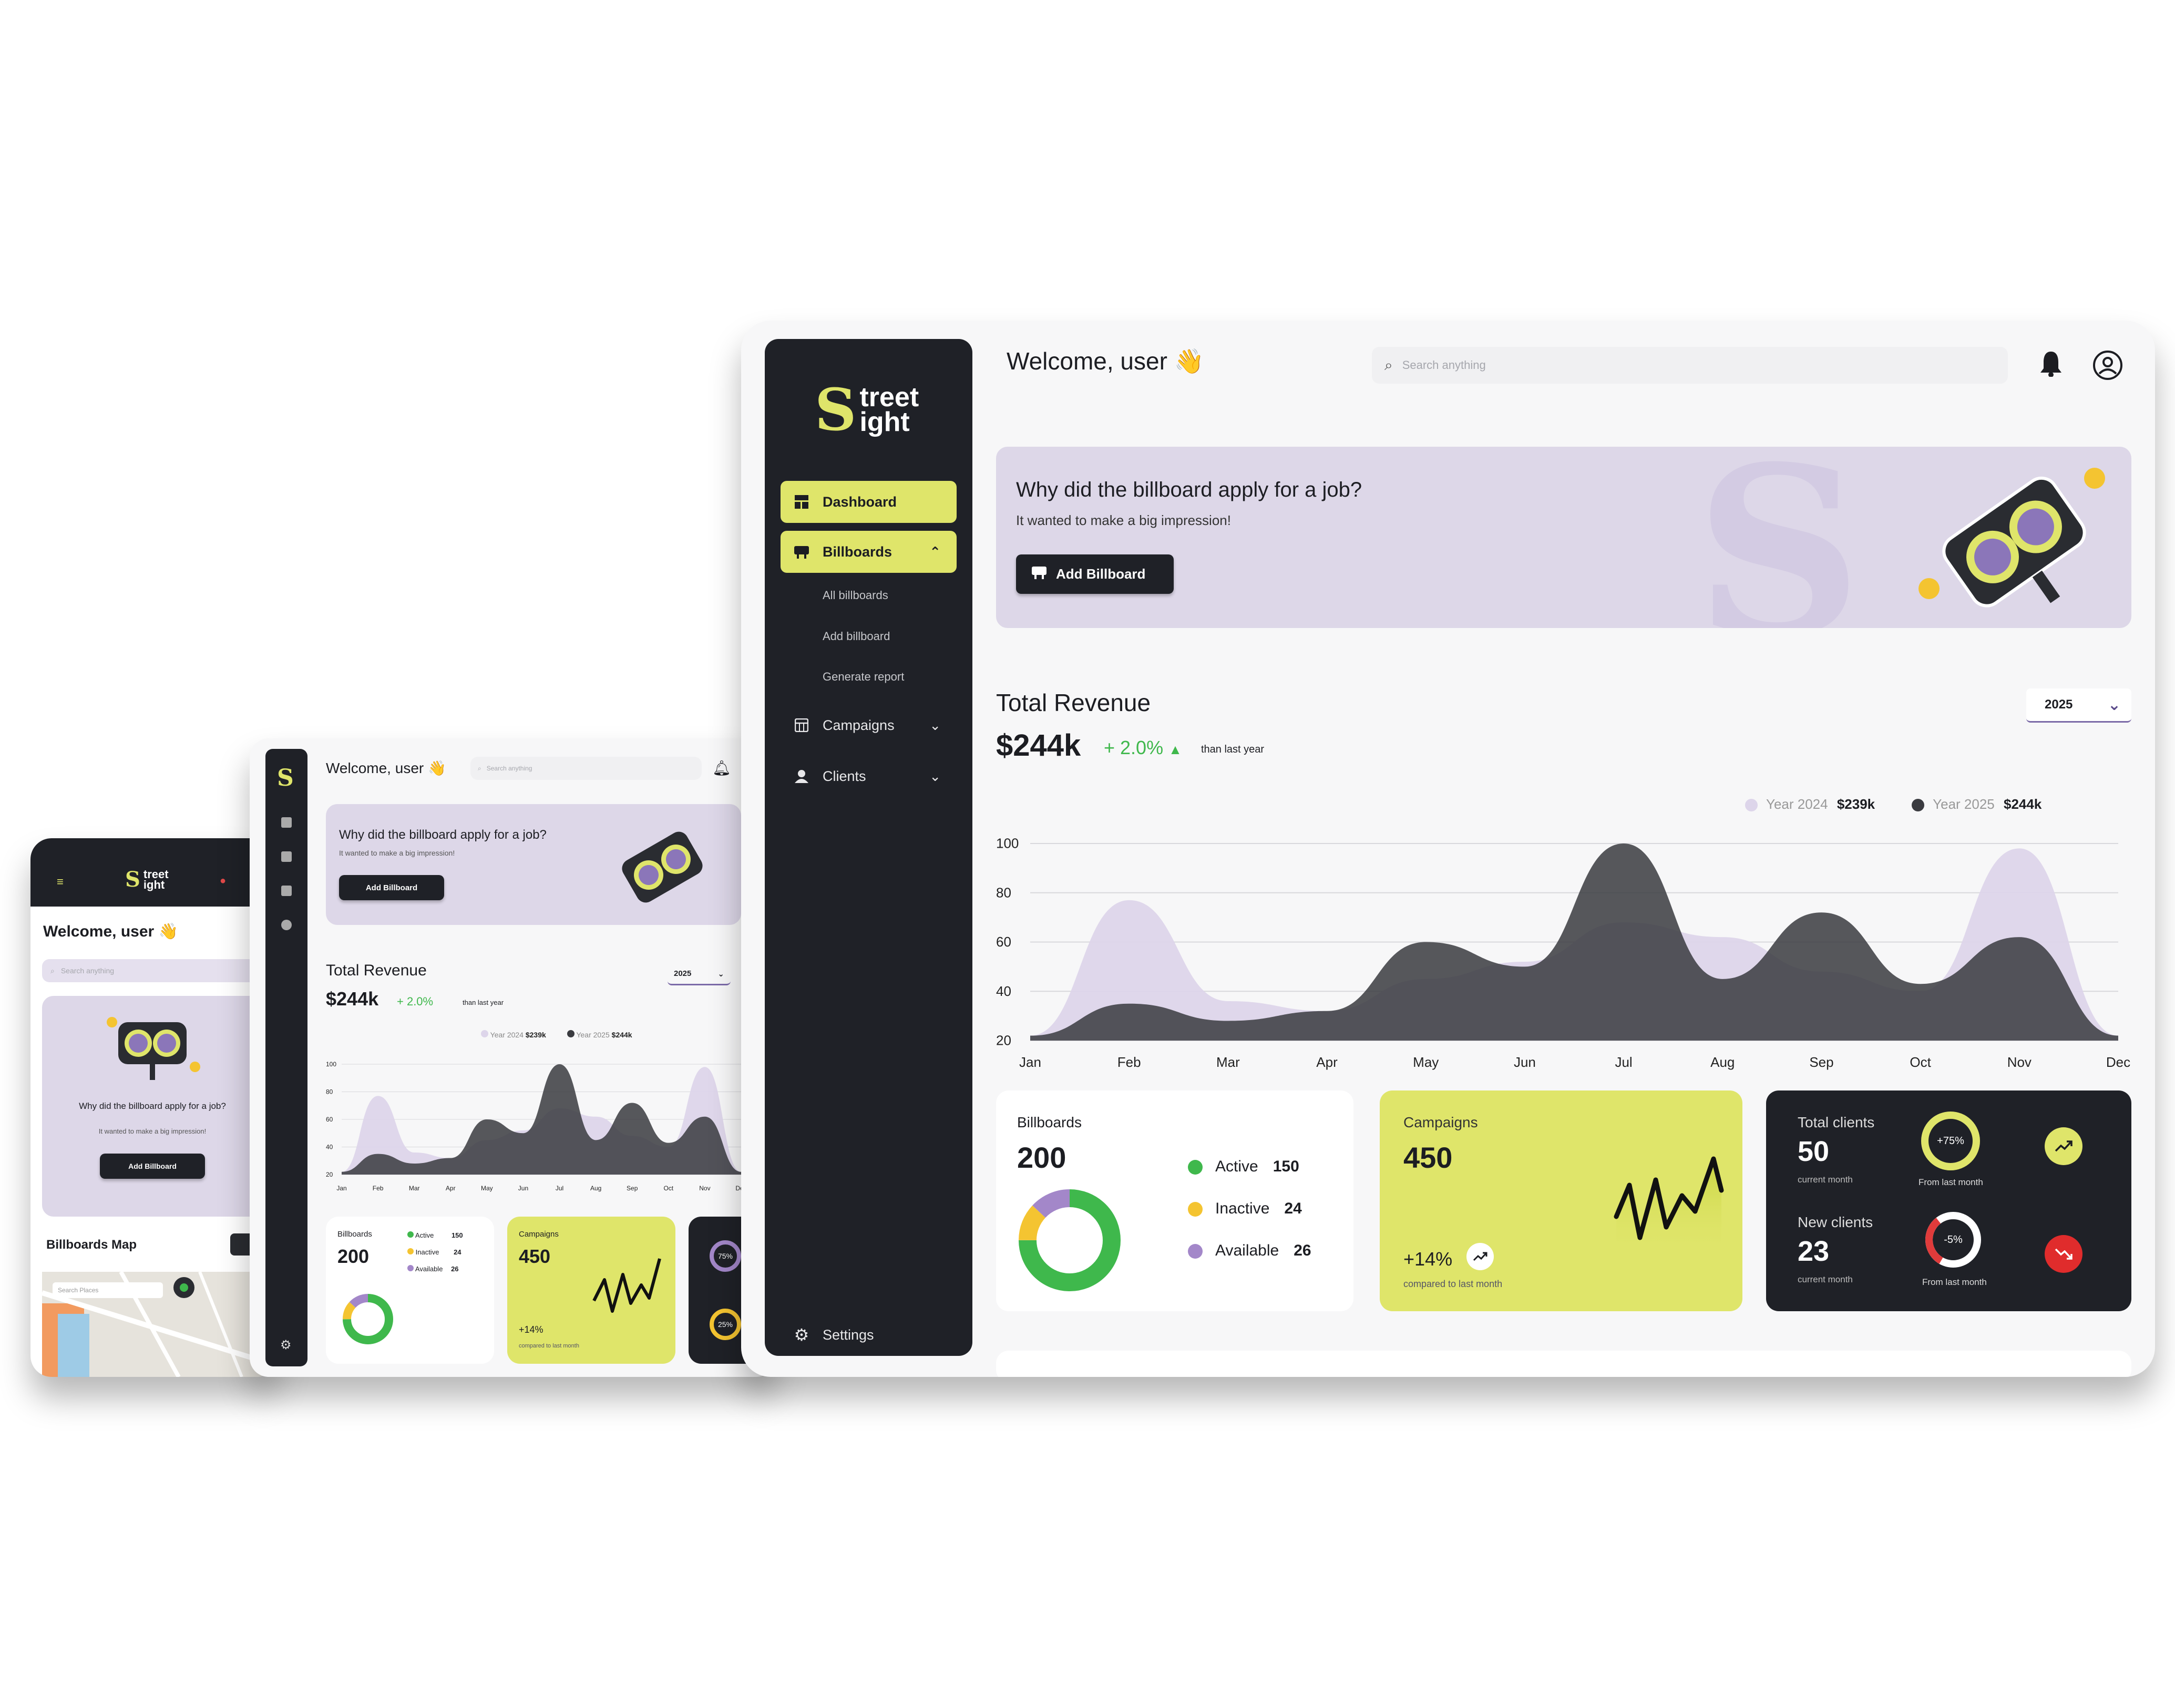 This screenshot has width=2175, height=1708. I want to click on revenue-note: than last year, so click(1233, 749).